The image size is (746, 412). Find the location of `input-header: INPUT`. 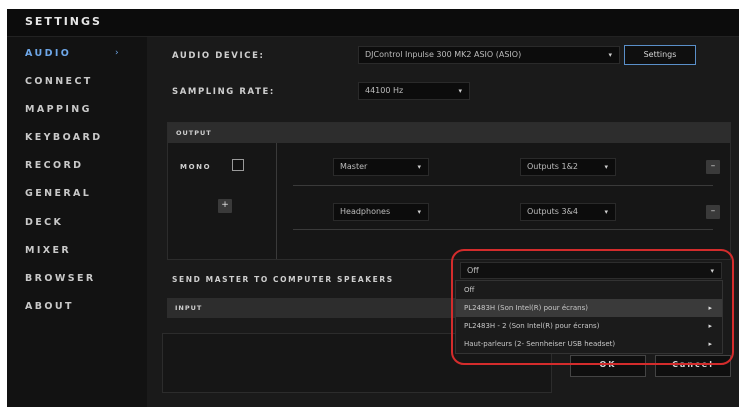

input-header: INPUT is located at coordinates (317, 308).